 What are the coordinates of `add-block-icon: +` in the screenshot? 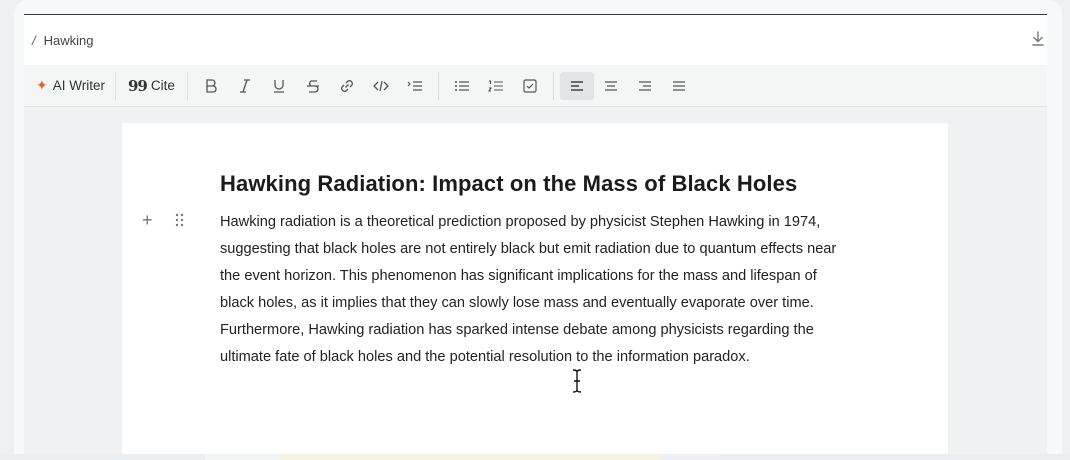 It's located at (147, 221).